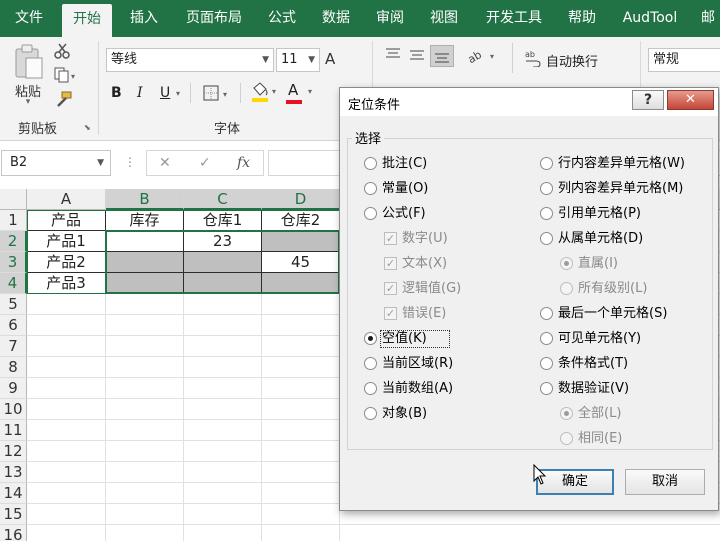  I want to click on align-top-icon, so click(393, 57).